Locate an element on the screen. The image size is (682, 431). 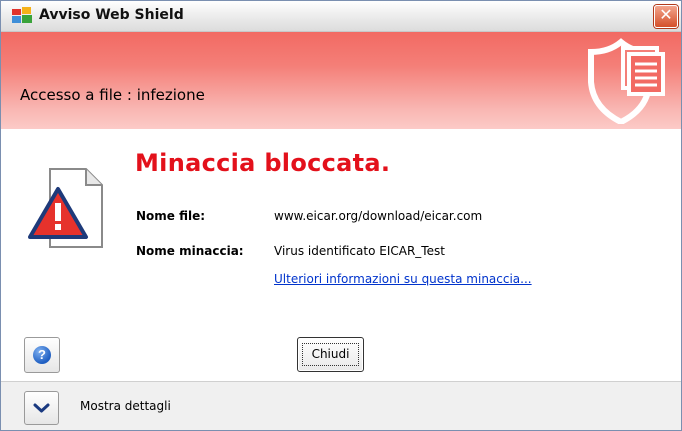
close-button-label: Chiudi is located at coordinates (330, 354).